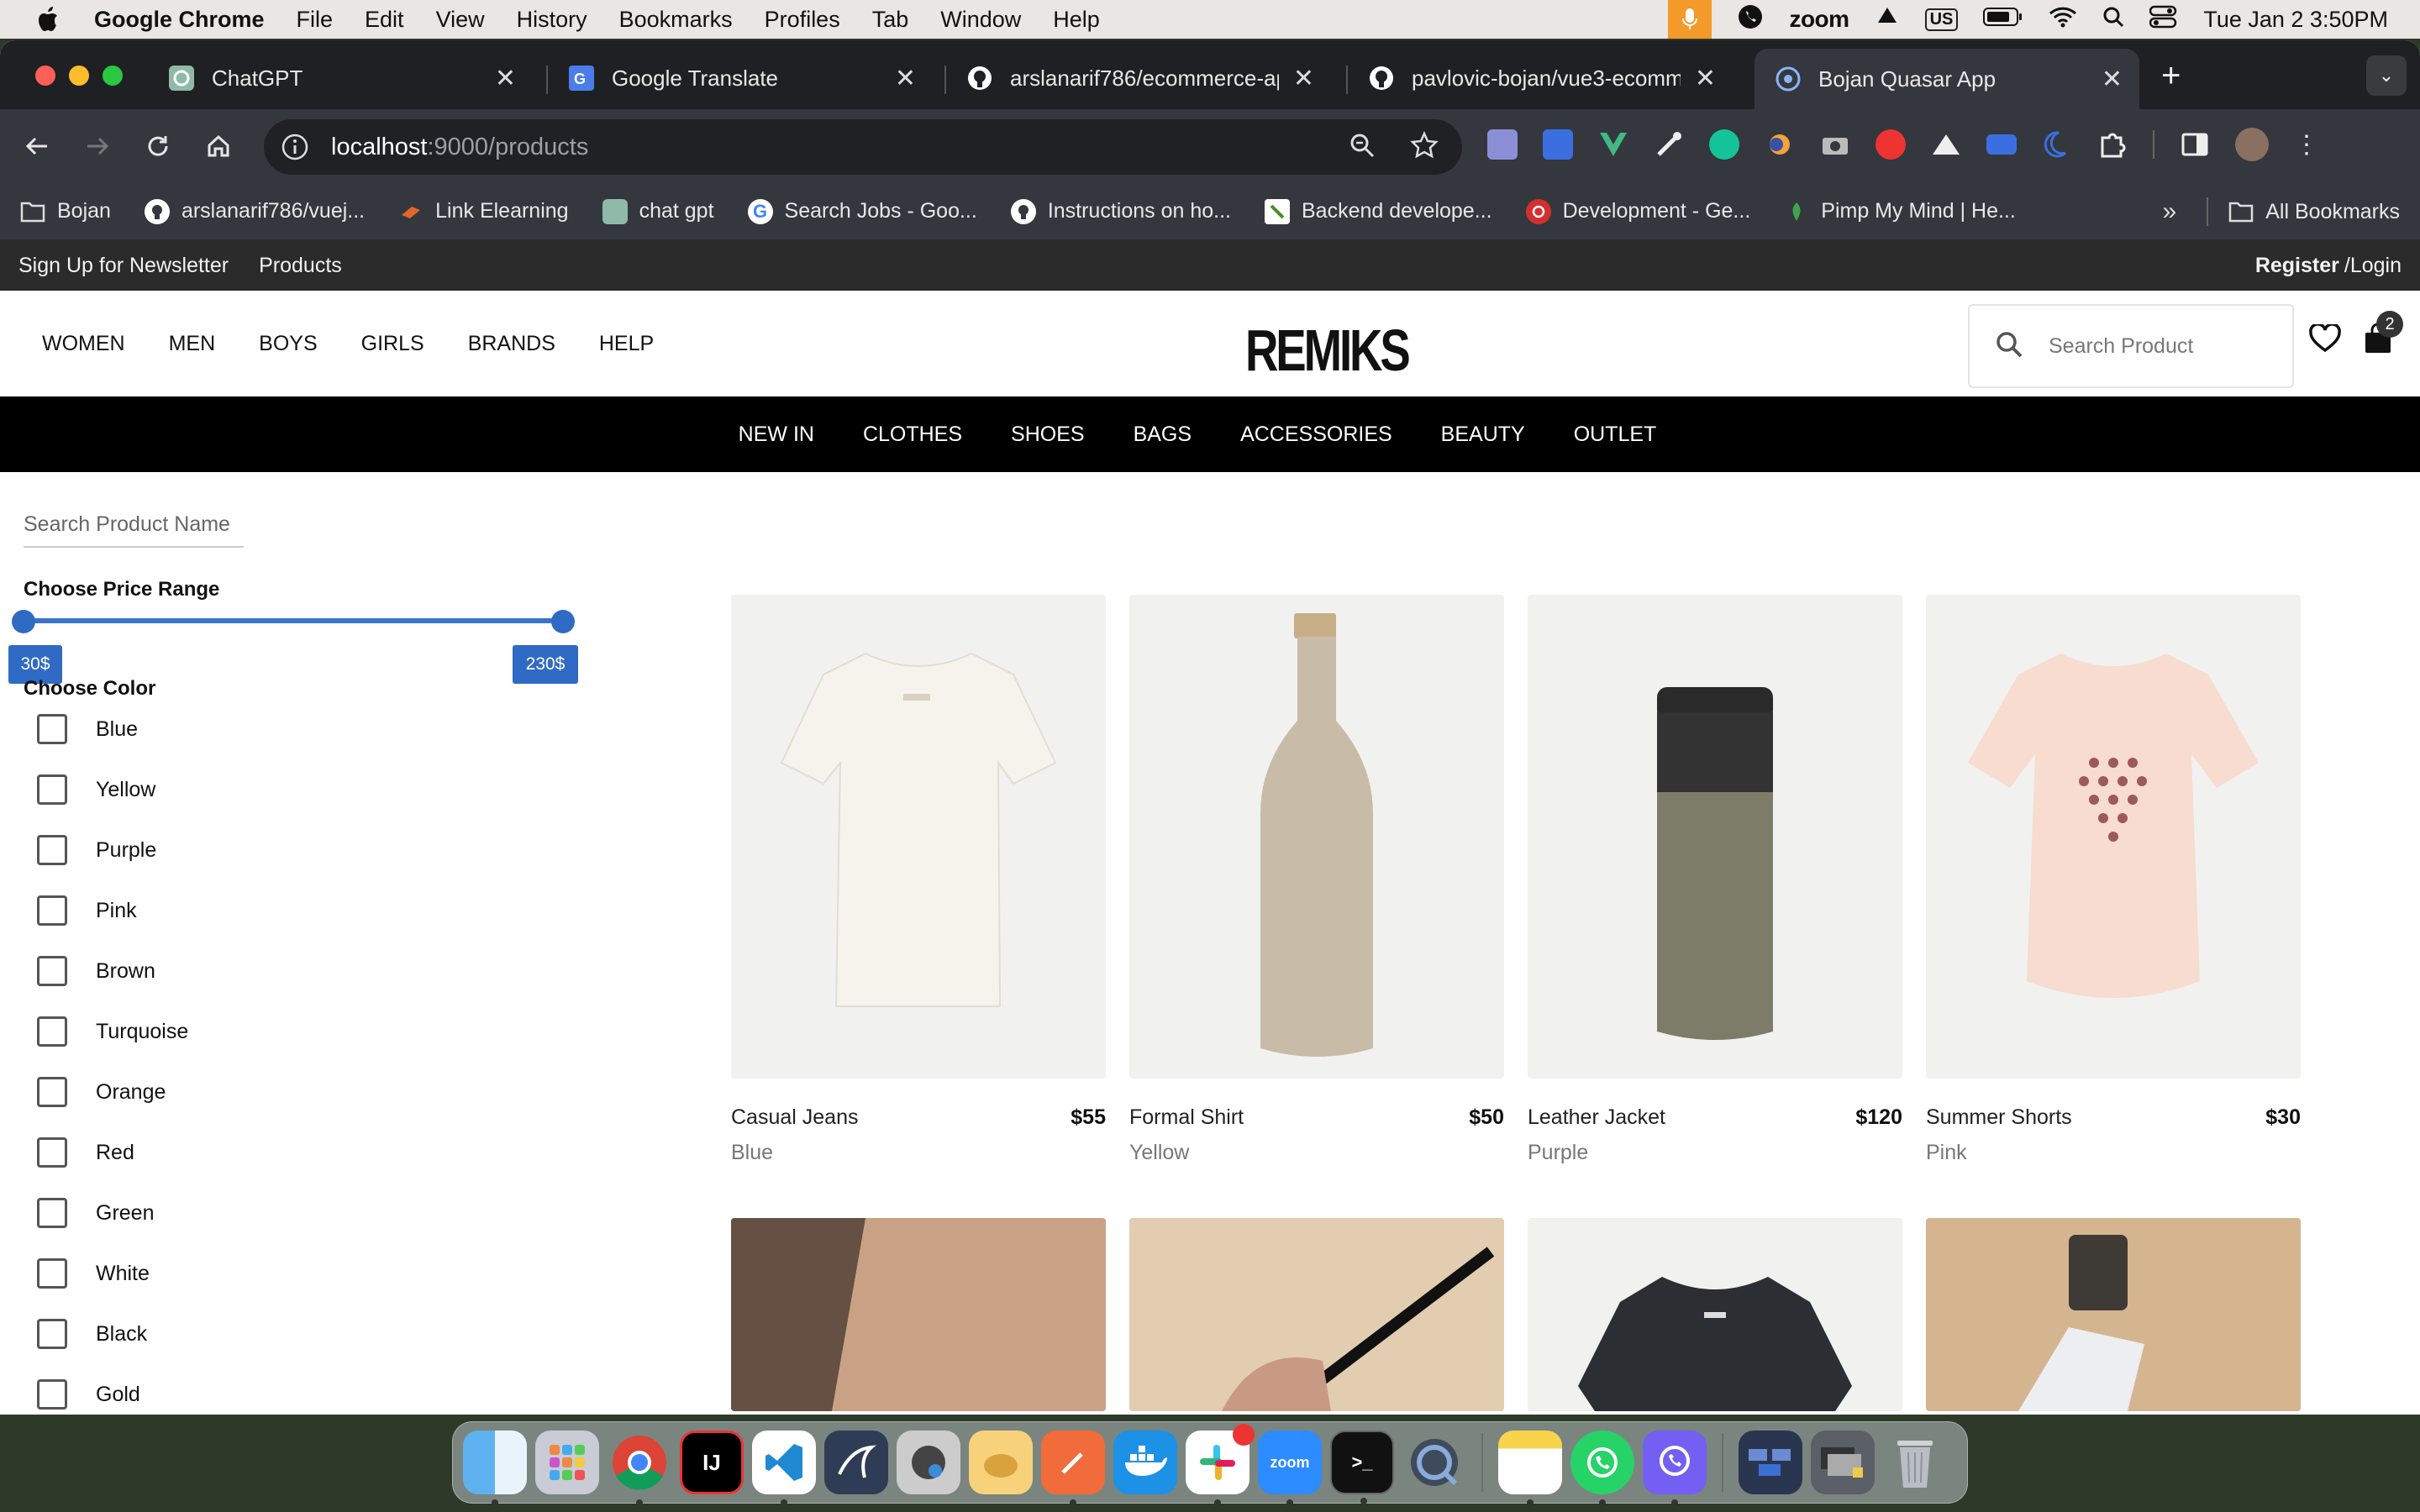 The image size is (2420, 1512). What do you see at coordinates (113, 1389) in the screenshot?
I see `color-option-gold: Gold` at bounding box center [113, 1389].